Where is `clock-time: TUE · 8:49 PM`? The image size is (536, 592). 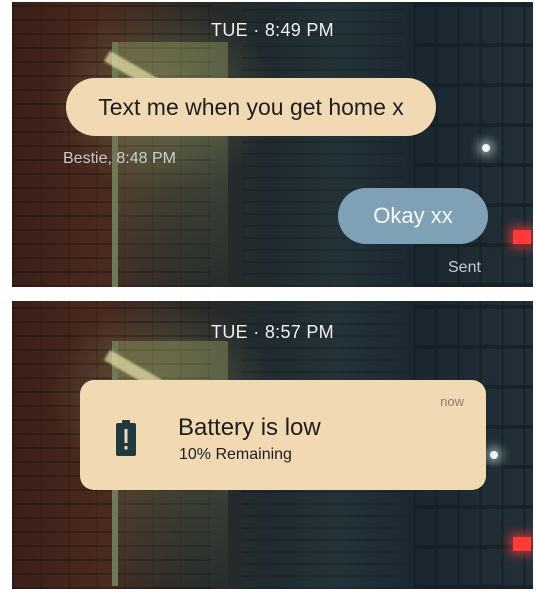
clock-time: TUE · 8:49 PM is located at coordinates (272, 30).